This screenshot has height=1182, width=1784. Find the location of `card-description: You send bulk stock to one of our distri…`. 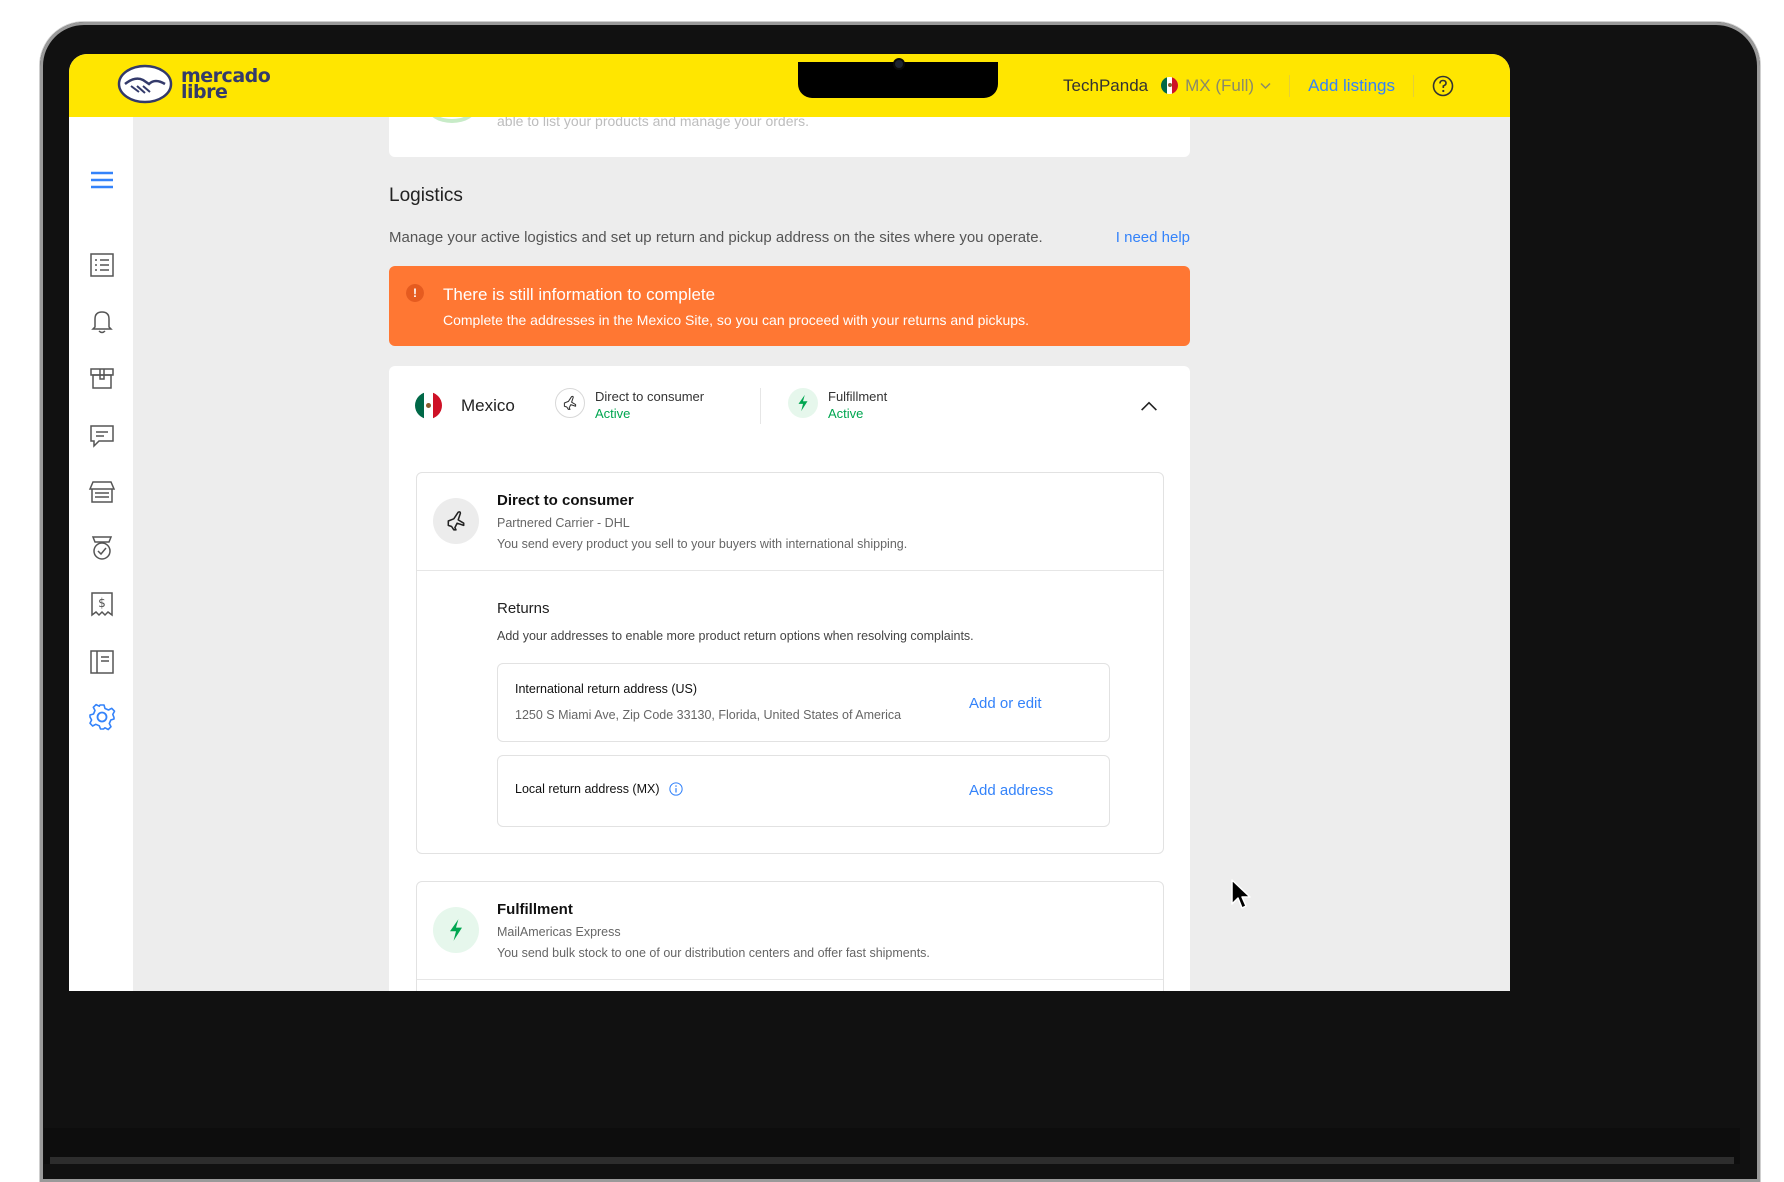

card-description: You send bulk stock to one of our distri… is located at coordinates (713, 953).